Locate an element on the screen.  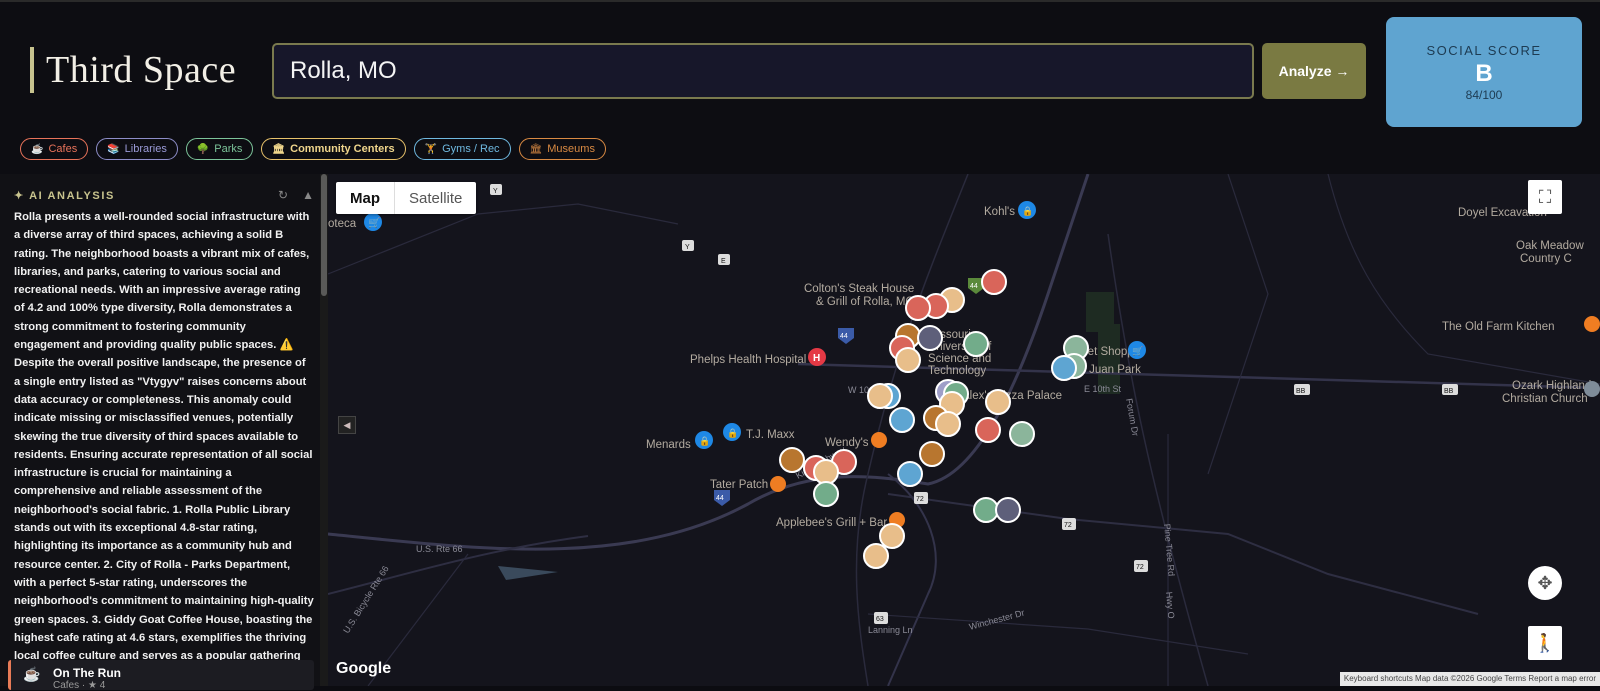
place-label: Applebee's Grill + Bar is located at coordinates (831, 523).